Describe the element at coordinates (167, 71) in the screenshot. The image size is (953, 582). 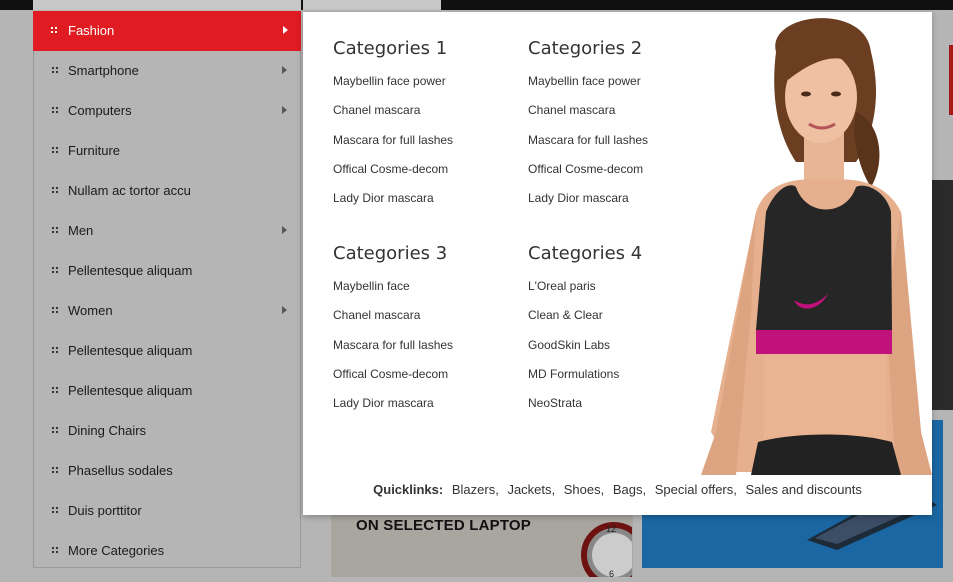
I see `sidebar-item: Smartphone` at that location.